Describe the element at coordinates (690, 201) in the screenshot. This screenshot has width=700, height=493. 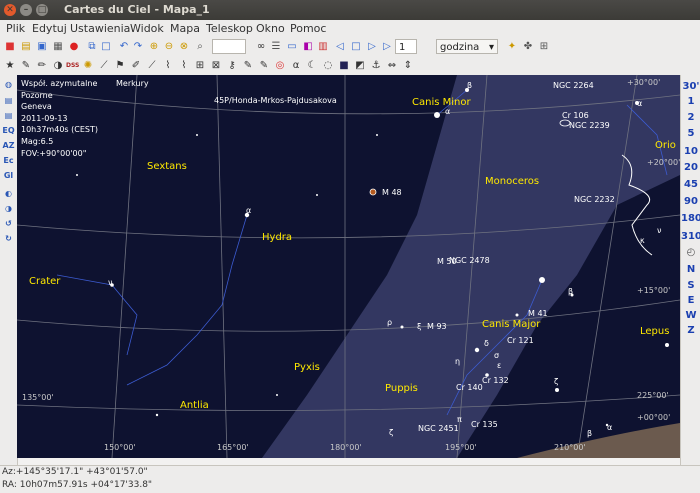
I see `fov-90-button: 90` at that location.